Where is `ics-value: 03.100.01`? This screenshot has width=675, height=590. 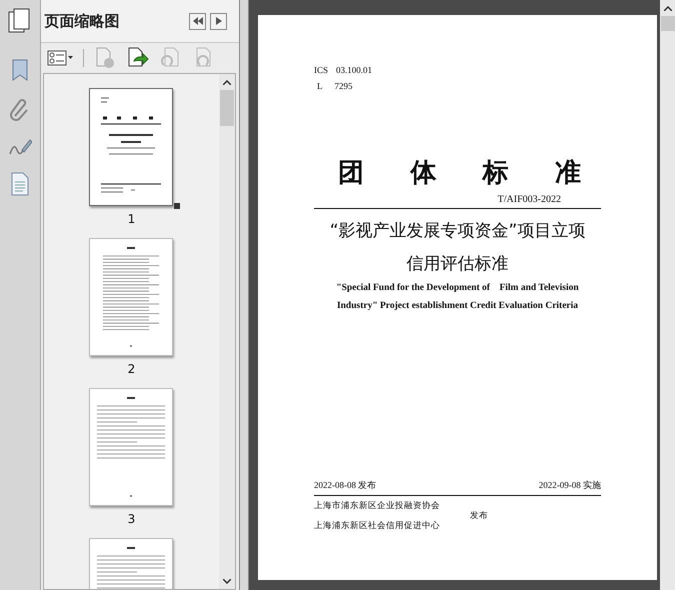
ics-value: 03.100.01 is located at coordinates (354, 70).